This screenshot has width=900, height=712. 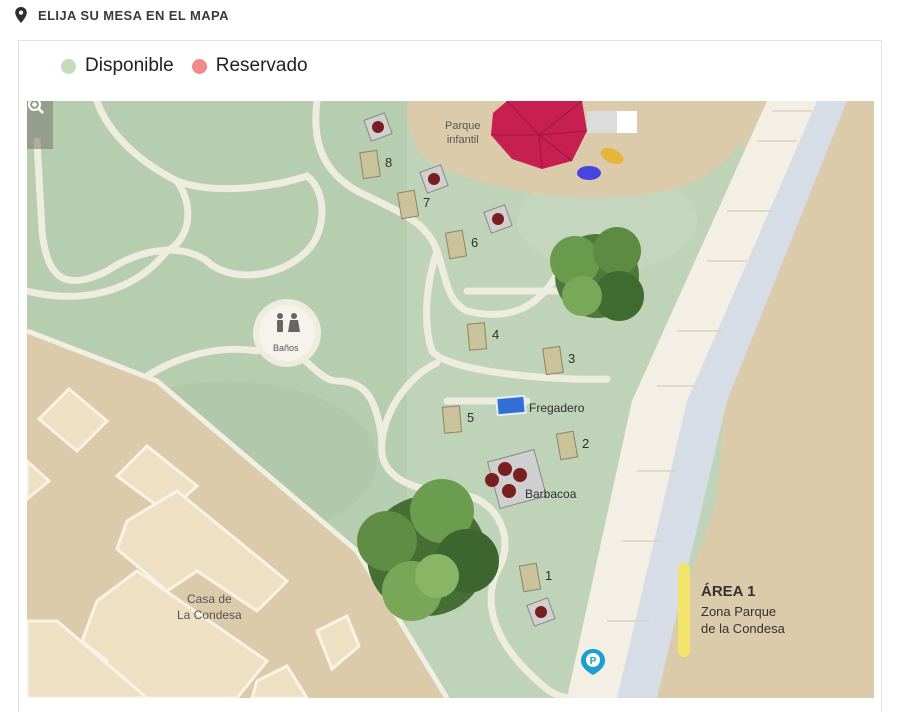 I want to click on zone-title: ÁREA 1, so click(x=728, y=591).